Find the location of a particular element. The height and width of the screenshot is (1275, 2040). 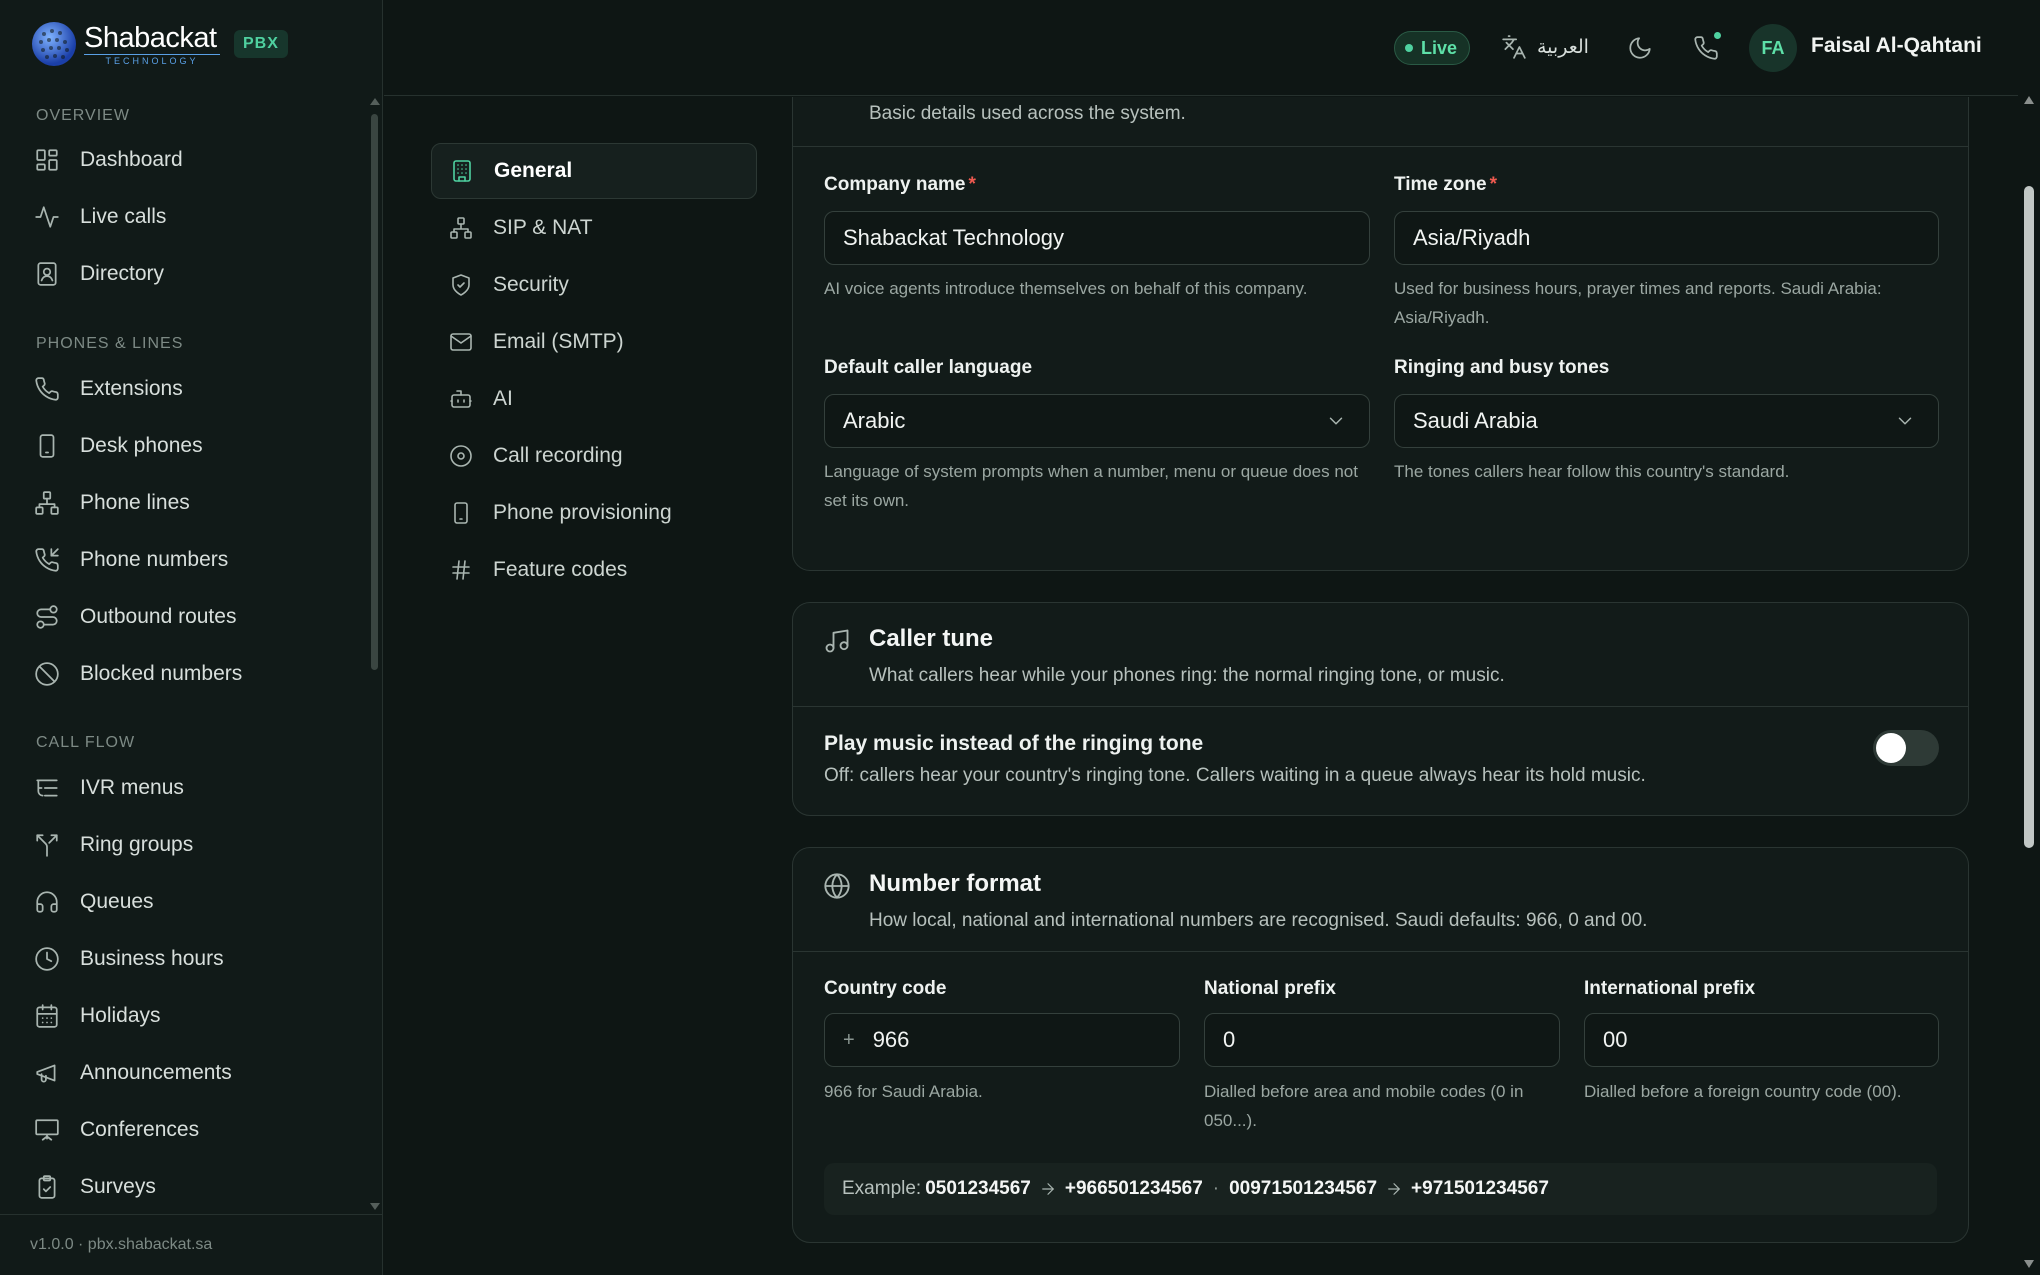

sidebar-item-directory: Directory is located at coordinates (99, 274).